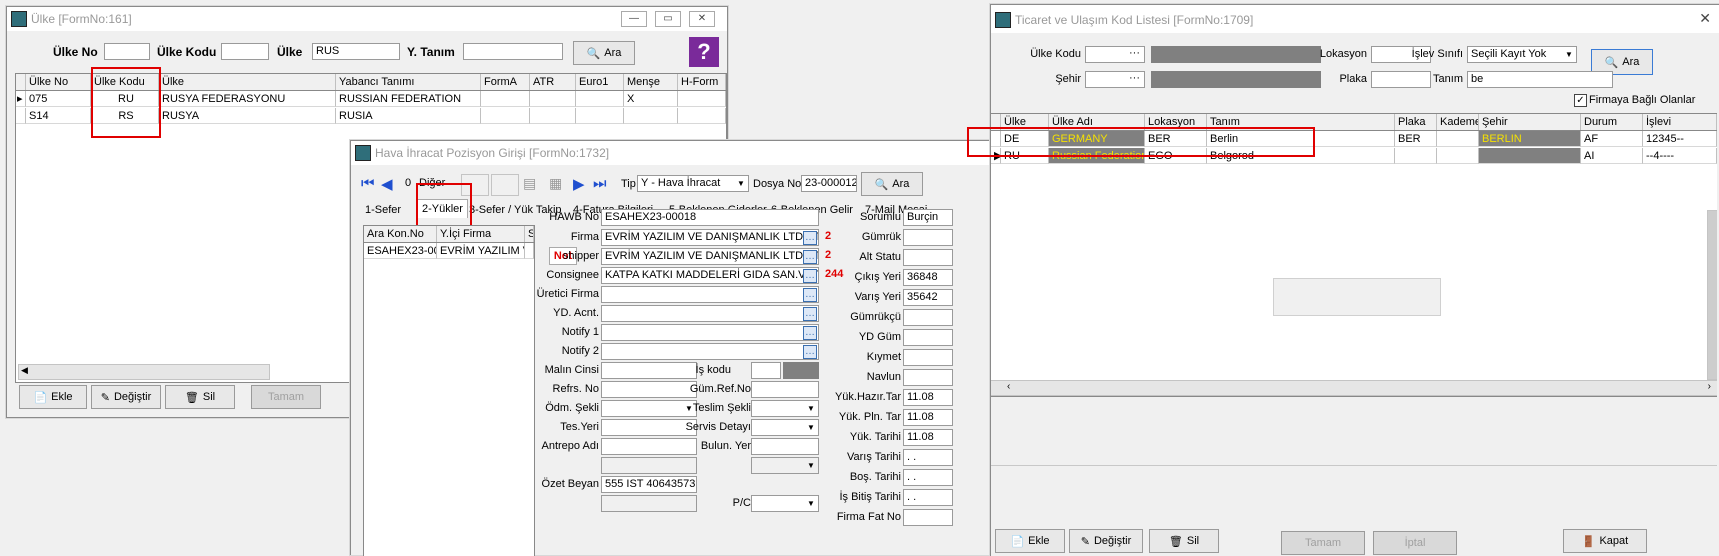  What do you see at coordinates (785, 408) in the screenshot?
I see `teslim-select: ▼` at bounding box center [785, 408].